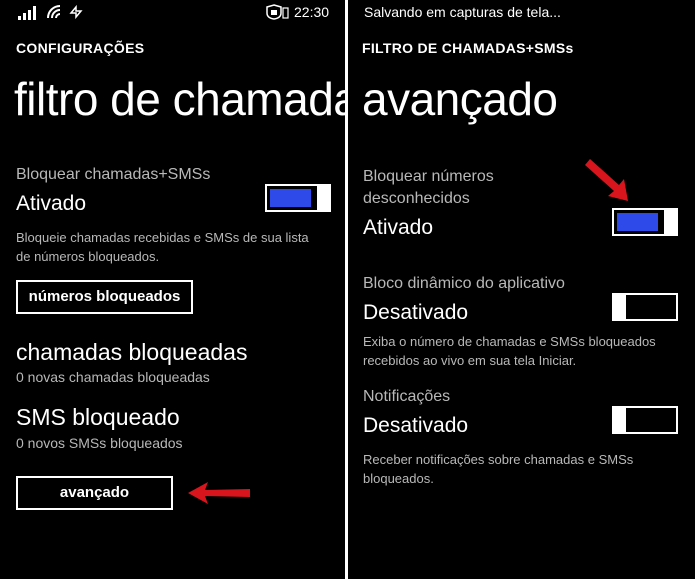 This screenshot has height=579, width=695. I want to click on data-icon, so click(76, 12).